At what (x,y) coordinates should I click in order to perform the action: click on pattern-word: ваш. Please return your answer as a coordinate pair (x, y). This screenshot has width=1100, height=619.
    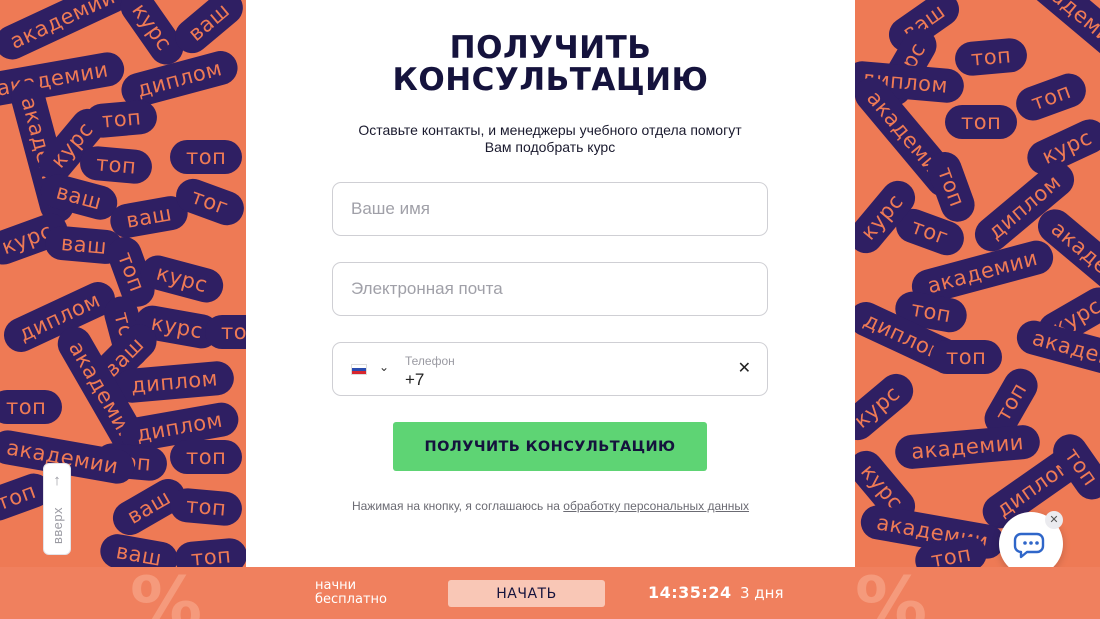
    Looking at the image, I should click on (139, 549).